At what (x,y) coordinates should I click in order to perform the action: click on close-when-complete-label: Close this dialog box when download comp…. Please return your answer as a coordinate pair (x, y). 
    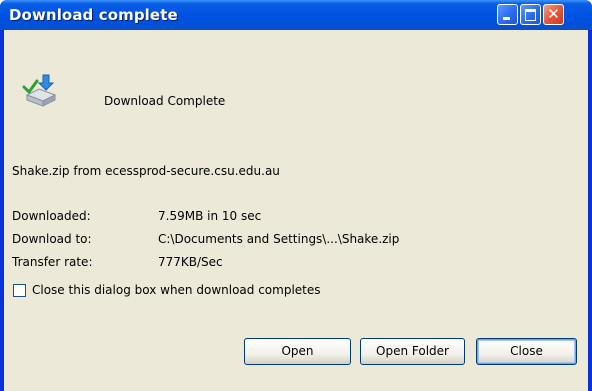
    Looking at the image, I should click on (176, 290).